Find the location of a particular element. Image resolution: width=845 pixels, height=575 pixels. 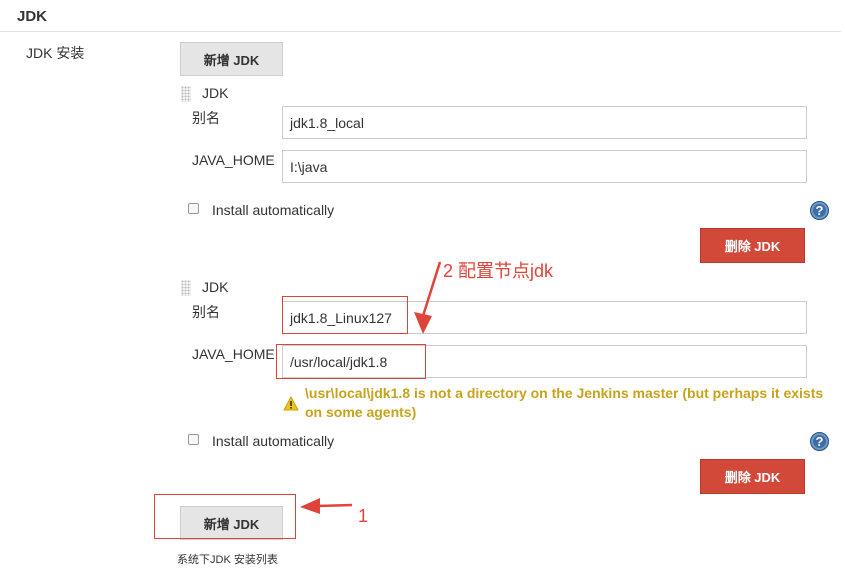

annotation-box-java-home is located at coordinates (351, 361).